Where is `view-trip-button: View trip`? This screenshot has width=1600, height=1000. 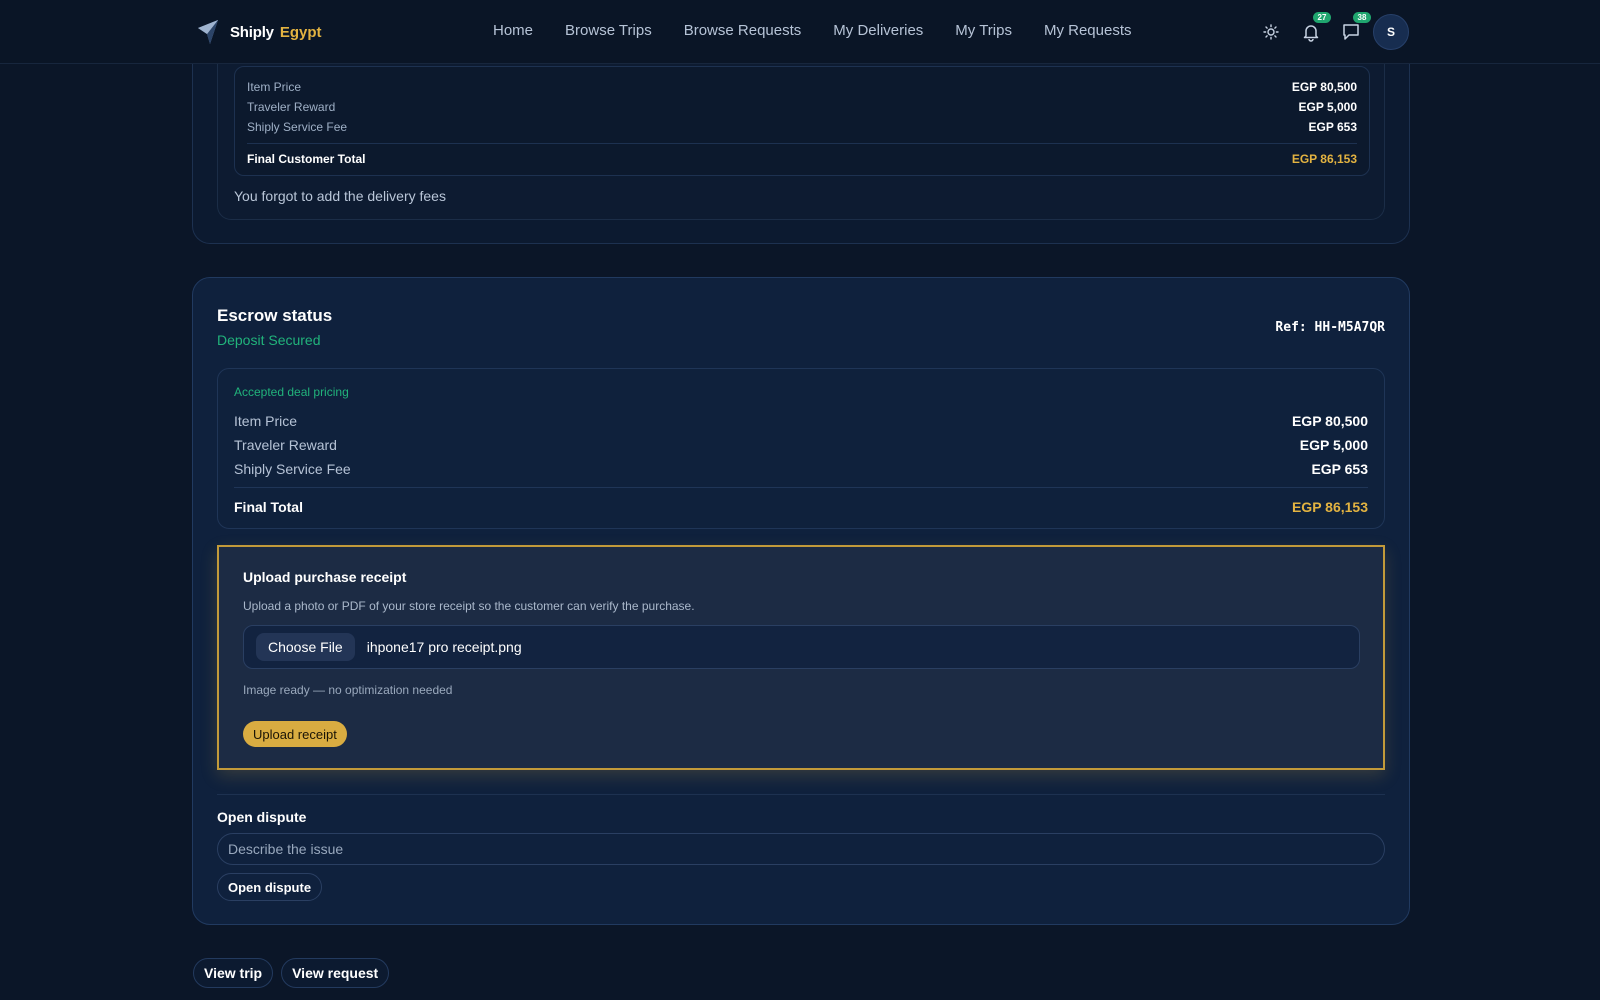 view-trip-button: View trip is located at coordinates (233, 973).